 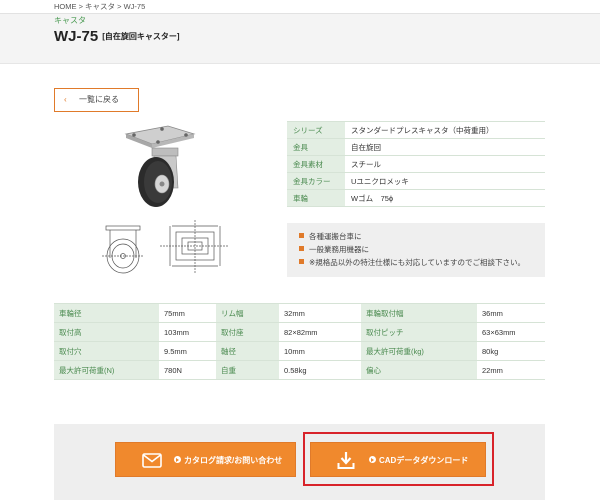 I want to click on cad-button-label: CADデータダウンロード, so click(x=424, y=460).